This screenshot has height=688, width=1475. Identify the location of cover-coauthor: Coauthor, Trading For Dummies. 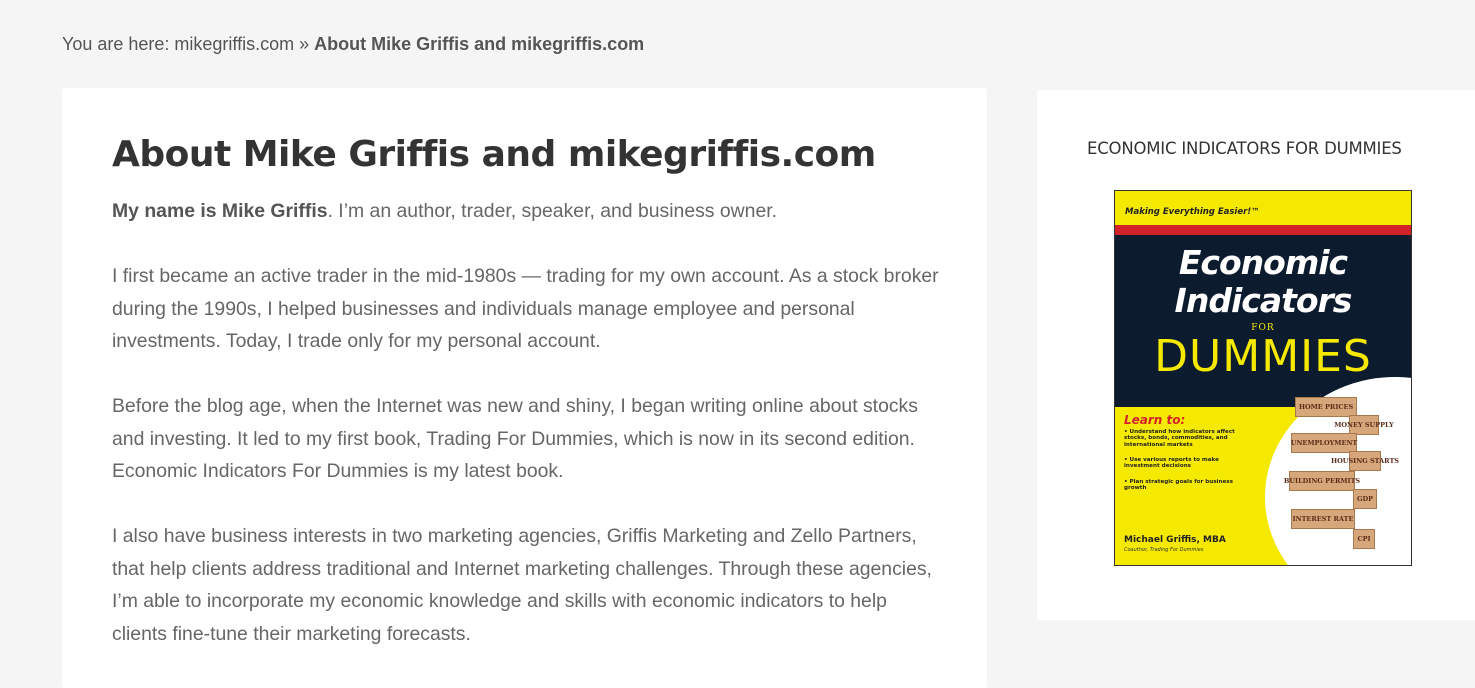
(1164, 550).